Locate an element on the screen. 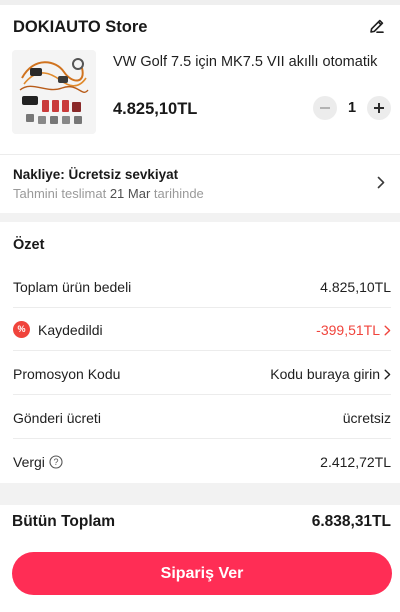 The width and height of the screenshot is (400, 612). grand-total: Bütün Toplam 6.838,31TL is located at coordinates (200, 522).